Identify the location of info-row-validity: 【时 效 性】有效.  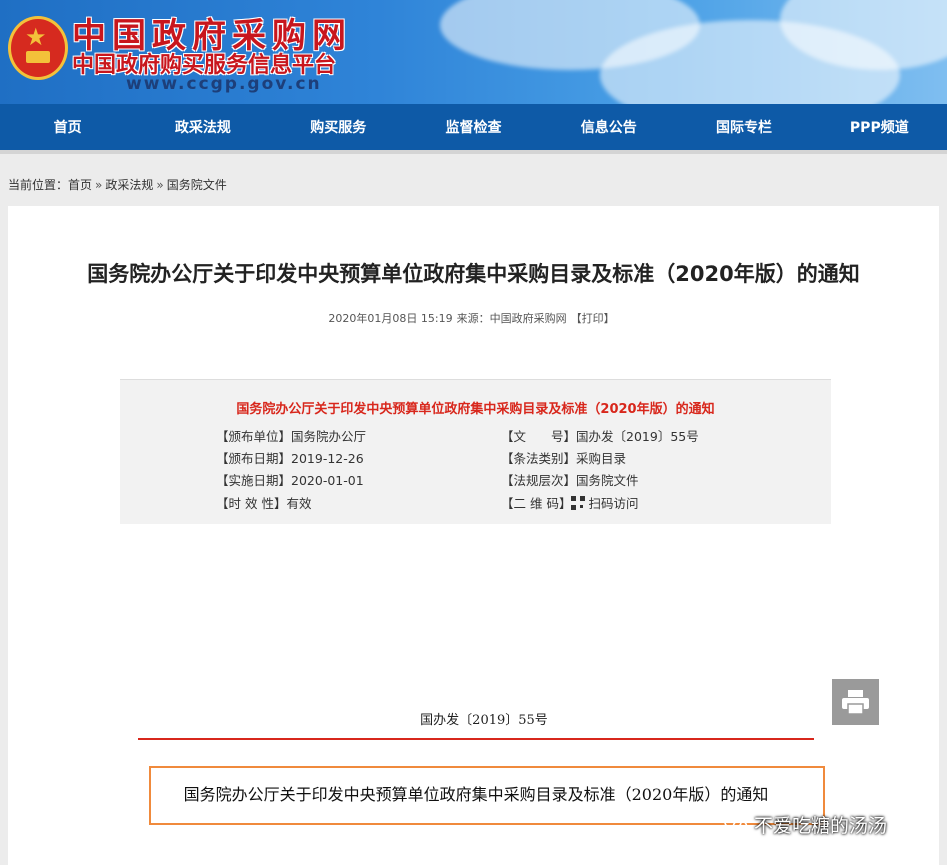
(263, 502).